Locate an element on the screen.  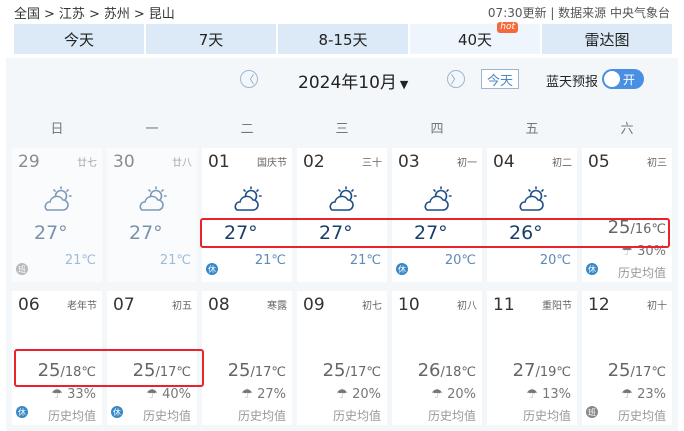
bluesky-toggle: 开 is located at coordinates (623, 79).